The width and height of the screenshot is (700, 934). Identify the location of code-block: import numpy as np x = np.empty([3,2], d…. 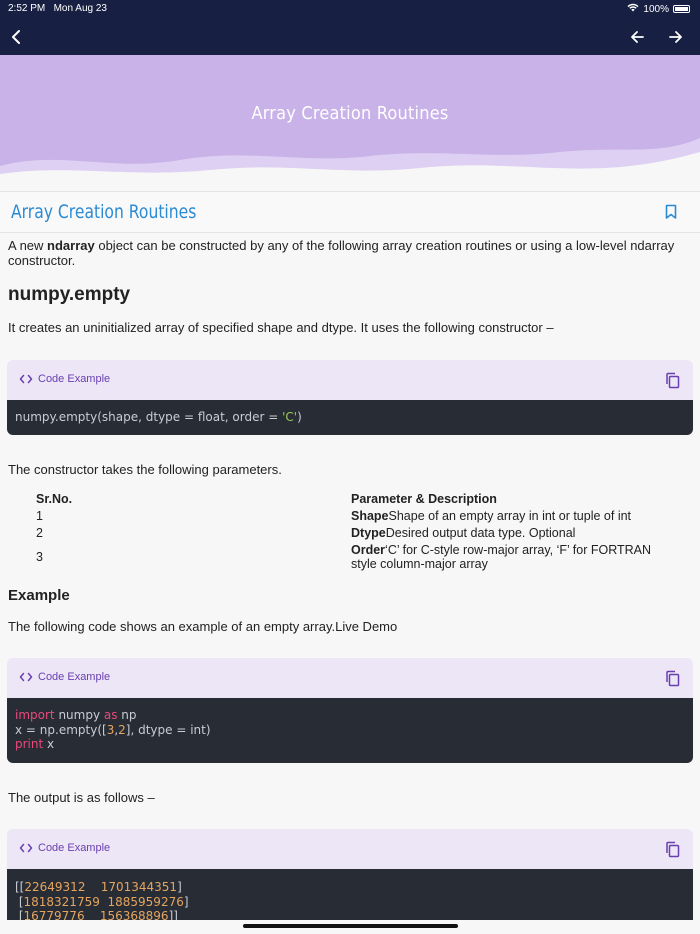
(350, 730).